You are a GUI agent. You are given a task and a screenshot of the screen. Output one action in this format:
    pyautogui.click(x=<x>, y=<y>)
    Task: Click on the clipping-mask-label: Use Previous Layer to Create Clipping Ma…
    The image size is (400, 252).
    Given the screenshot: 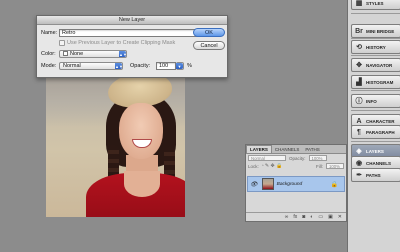 What is the action you would take?
    pyautogui.click(x=121, y=43)
    